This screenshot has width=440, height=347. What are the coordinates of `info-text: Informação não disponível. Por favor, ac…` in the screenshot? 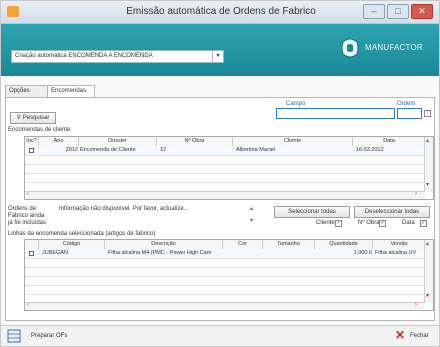 It's located at (153, 215).